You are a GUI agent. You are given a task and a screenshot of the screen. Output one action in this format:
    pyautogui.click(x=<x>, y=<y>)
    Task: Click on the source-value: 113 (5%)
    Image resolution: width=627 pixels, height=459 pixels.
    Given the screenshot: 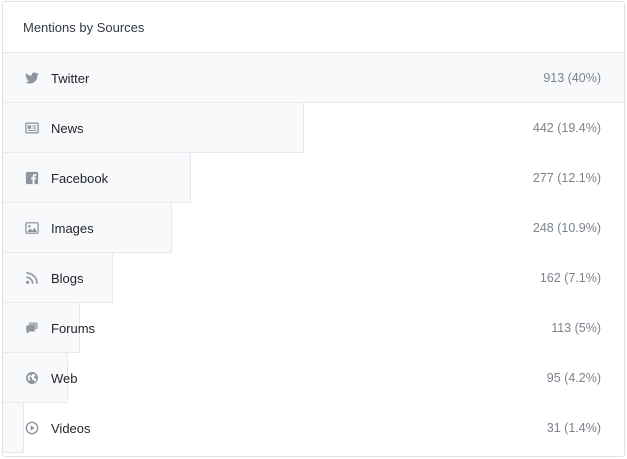 What is the action you would take?
    pyautogui.click(x=576, y=328)
    